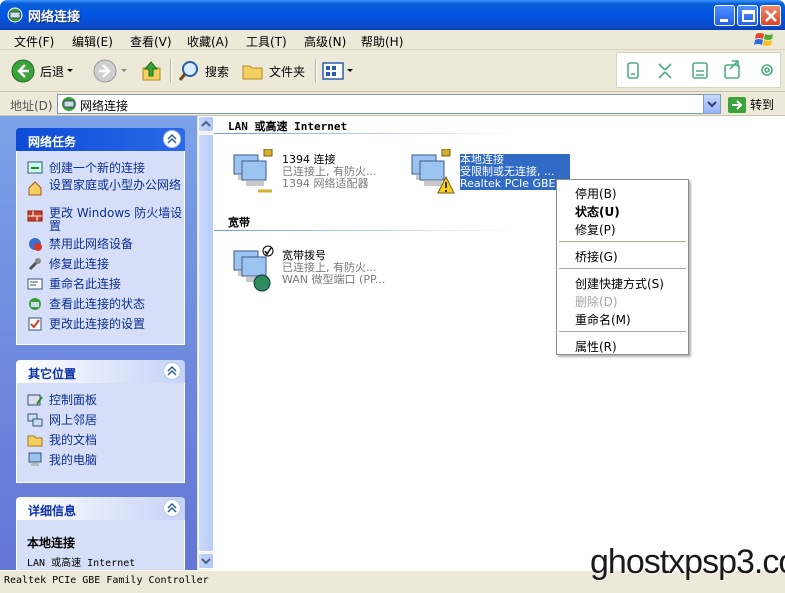 Image resolution: width=785 pixels, height=593 pixels. What do you see at coordinates (597, 211) in the screenshot?
I see `menu-item-status: 状态(U)` at bounding box center [597, 211].